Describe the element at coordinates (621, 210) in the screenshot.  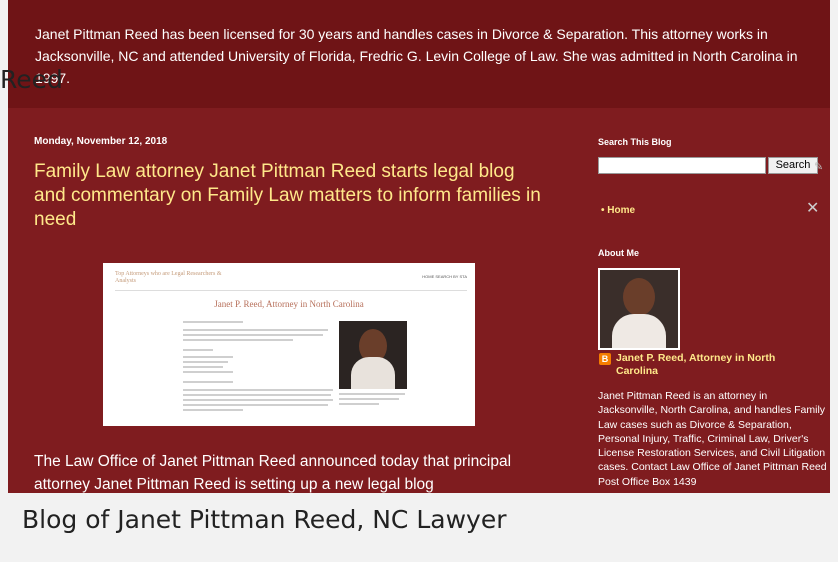
I see `home-link-label: Home` at that location.